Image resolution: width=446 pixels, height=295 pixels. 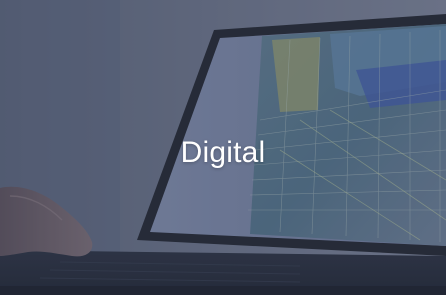 What do you see at coordinates (223, 152) in the screenshot?
I see `category-label: Digital` at bounding box center [223, 152].